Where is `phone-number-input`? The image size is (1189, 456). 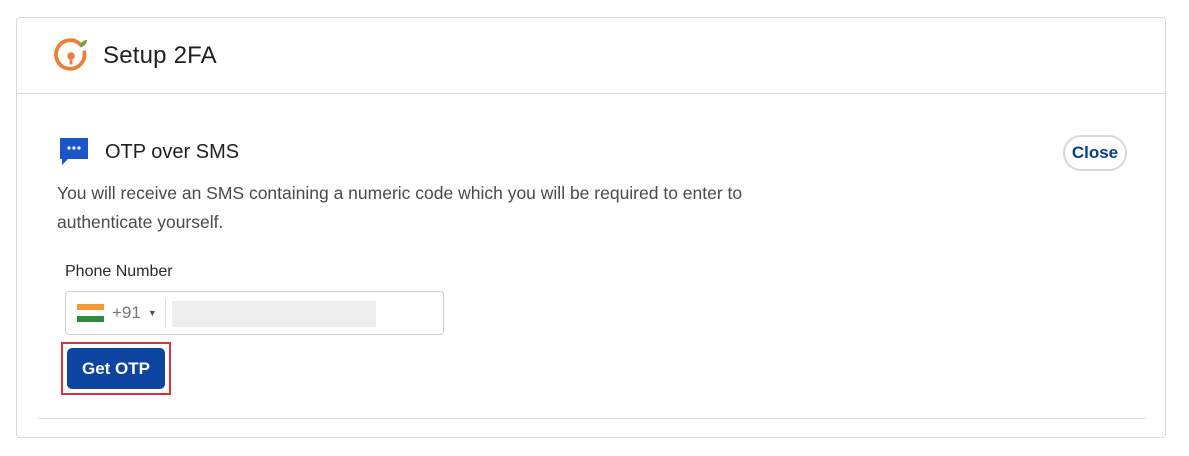
phone-number-input is located at coordinates (274, 314).